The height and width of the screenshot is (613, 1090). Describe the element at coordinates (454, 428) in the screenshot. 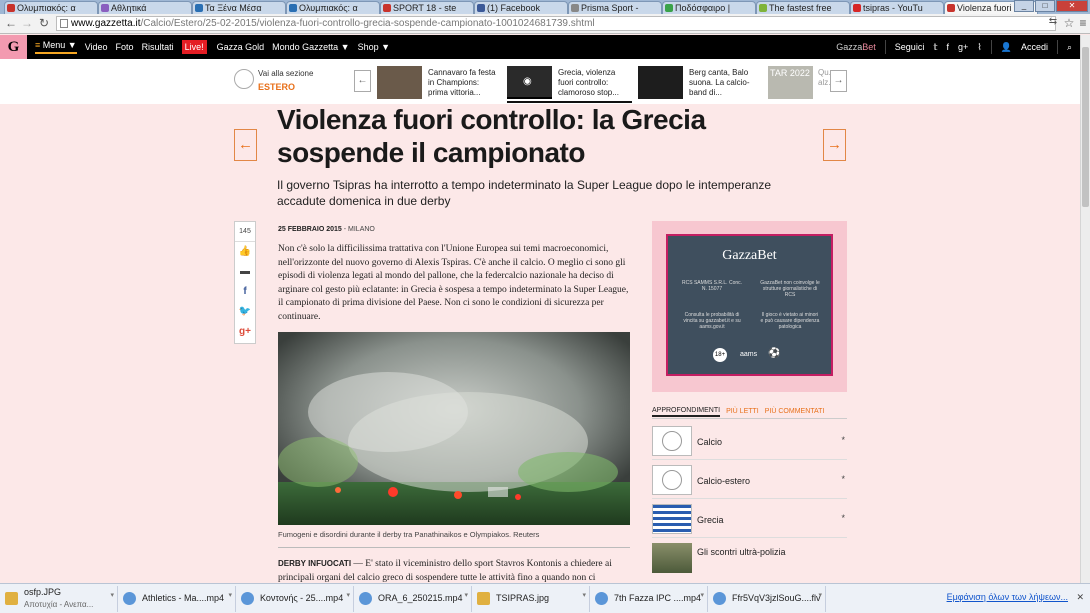

I see `article-photo` at that location.